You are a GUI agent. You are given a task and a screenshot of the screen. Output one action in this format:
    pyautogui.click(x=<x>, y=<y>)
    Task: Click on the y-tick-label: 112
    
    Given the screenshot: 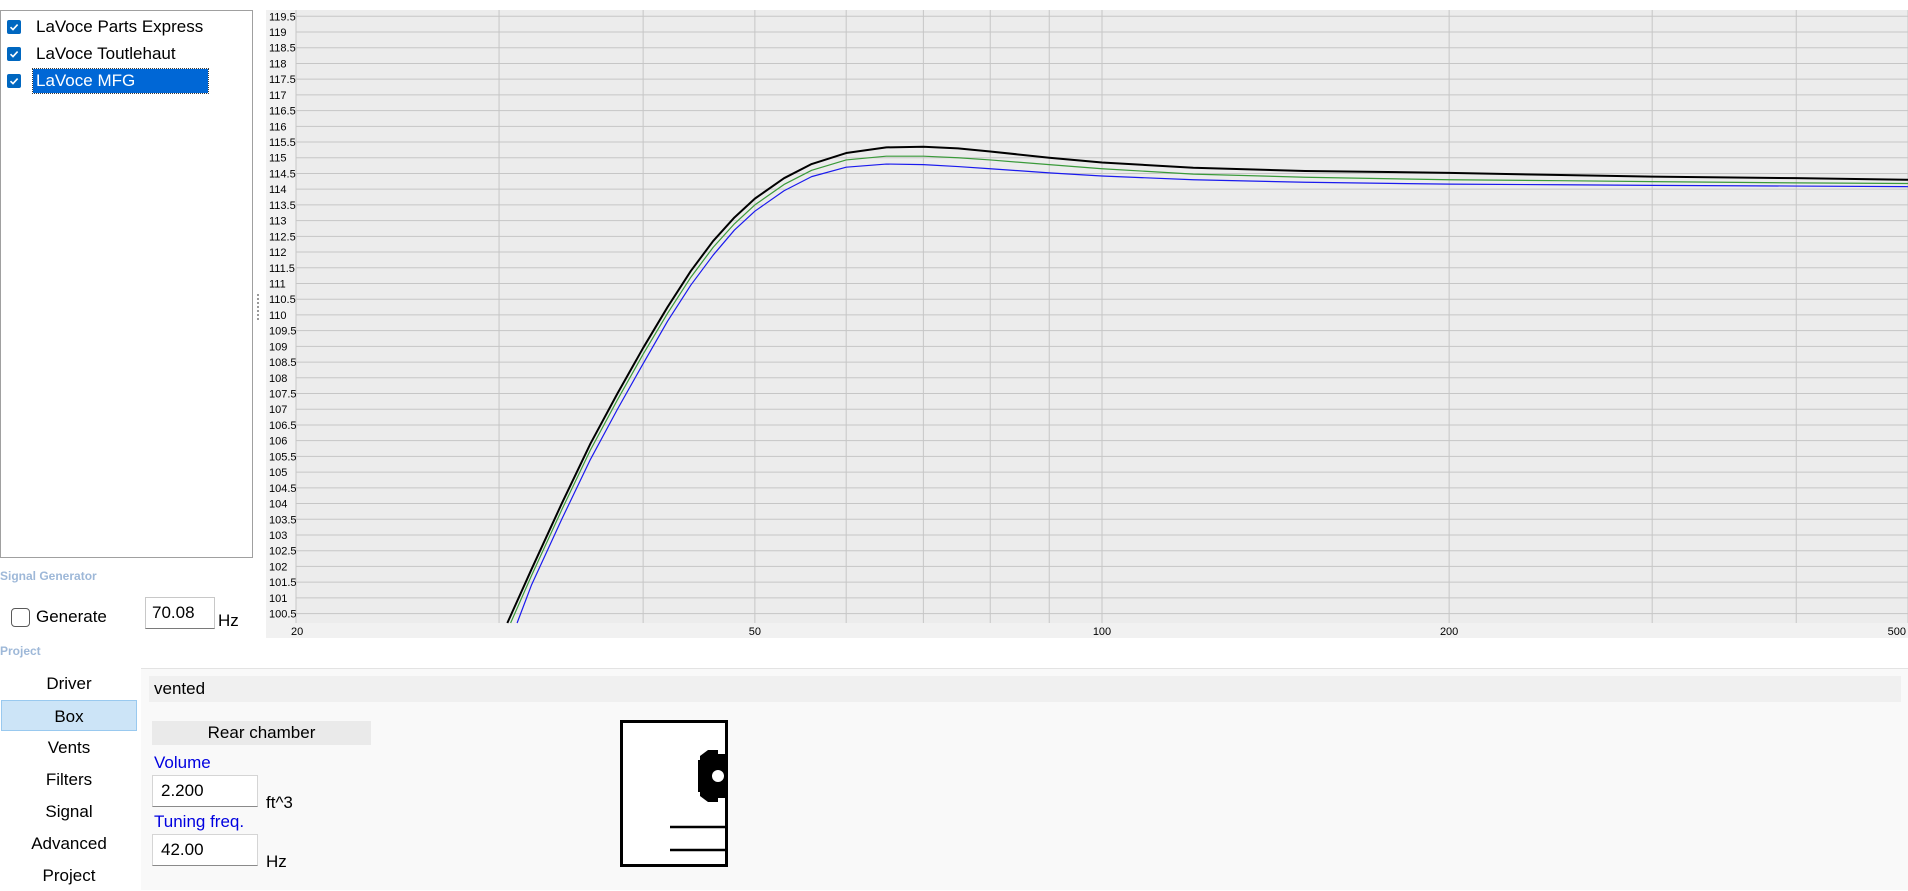 What is the action you would take?
    pyautogui.click(x=278, y=253)
    